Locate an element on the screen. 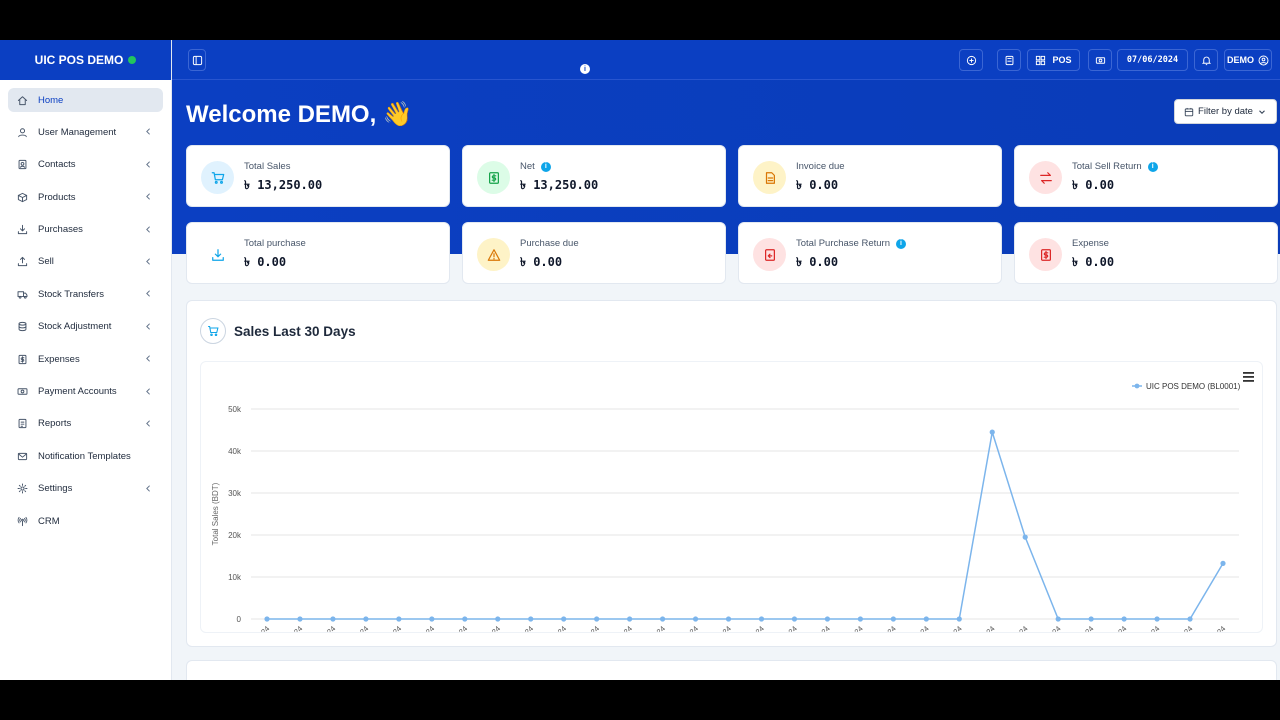 Image resolution: width=1280 pixels, height=720 pixels. bell-icon is located at coordinates (1206, 60).